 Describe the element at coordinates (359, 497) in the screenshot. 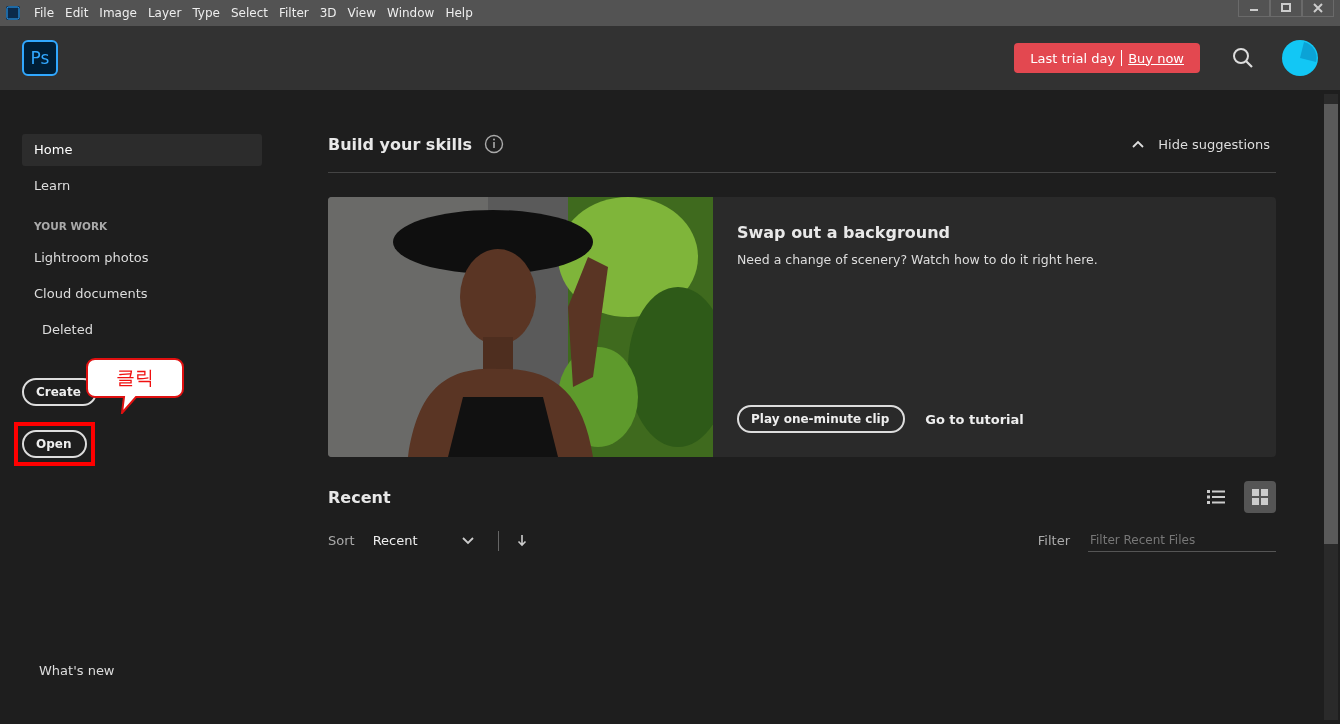

I see `section-title: Recent` at that location.